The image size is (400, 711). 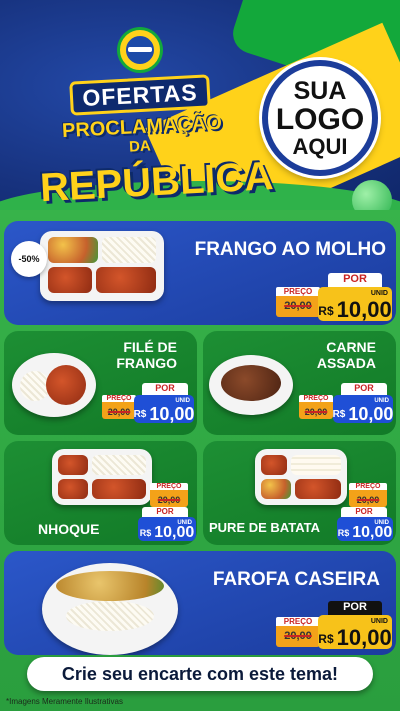 I want to click on product-name-line1: FILÉ DE, so click(x=150, y=347).